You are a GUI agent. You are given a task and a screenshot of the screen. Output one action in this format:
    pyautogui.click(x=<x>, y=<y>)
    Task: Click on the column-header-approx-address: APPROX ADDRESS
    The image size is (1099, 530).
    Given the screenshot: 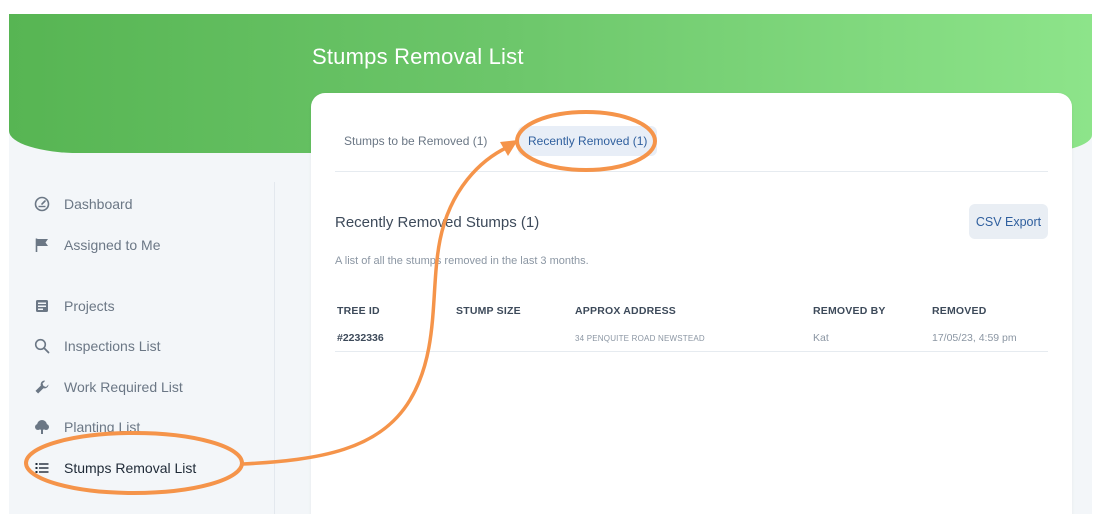 What is the action you would take?
    pyautogui.click(x=626, y=311)
    